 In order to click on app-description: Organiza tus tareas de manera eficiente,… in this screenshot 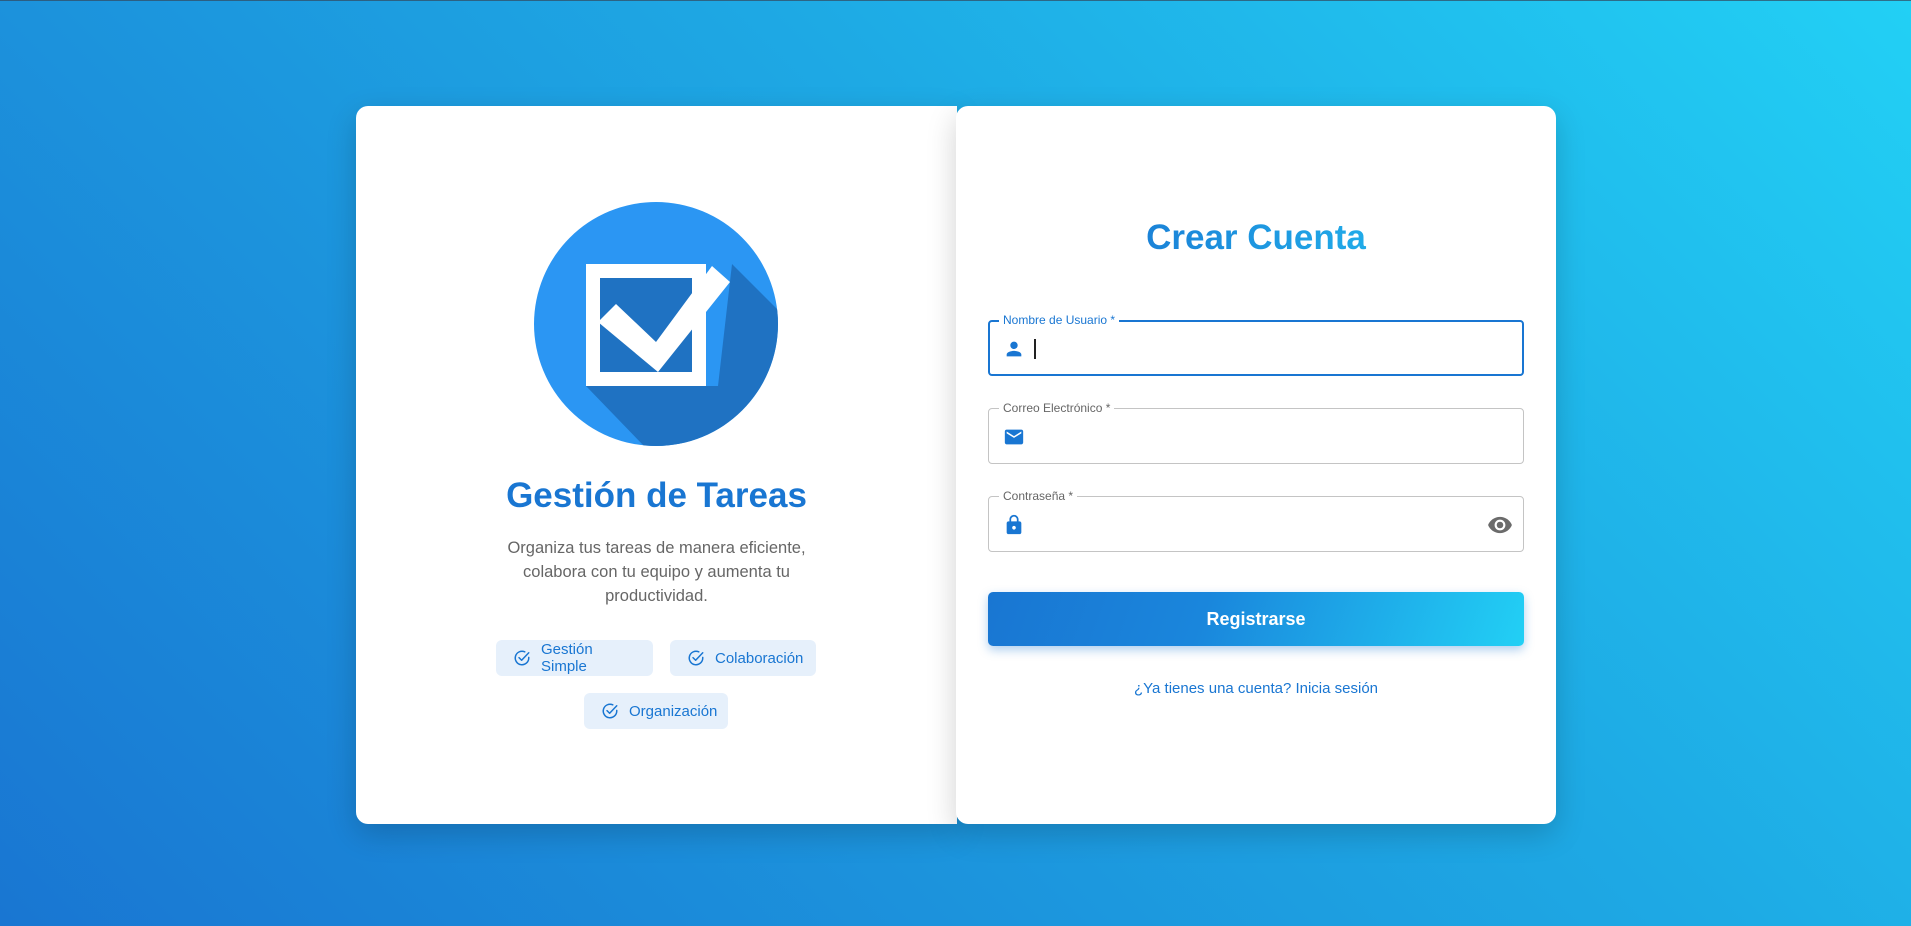, I will do `click(656, 572)`.